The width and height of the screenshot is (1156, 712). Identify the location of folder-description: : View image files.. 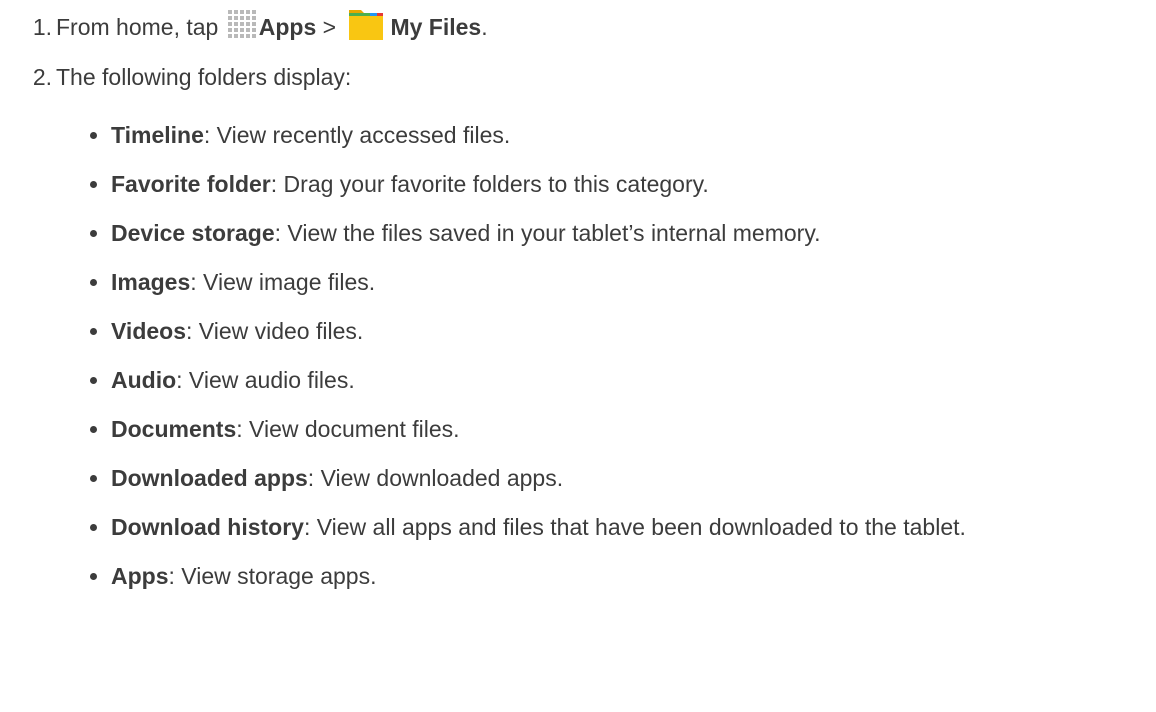
(283, 282).